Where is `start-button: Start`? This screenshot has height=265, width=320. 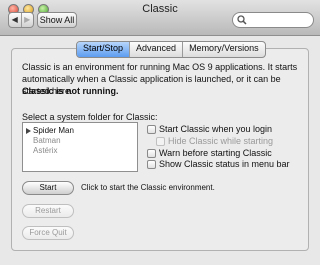
start-button: Start is located at coordinates (48, 188).